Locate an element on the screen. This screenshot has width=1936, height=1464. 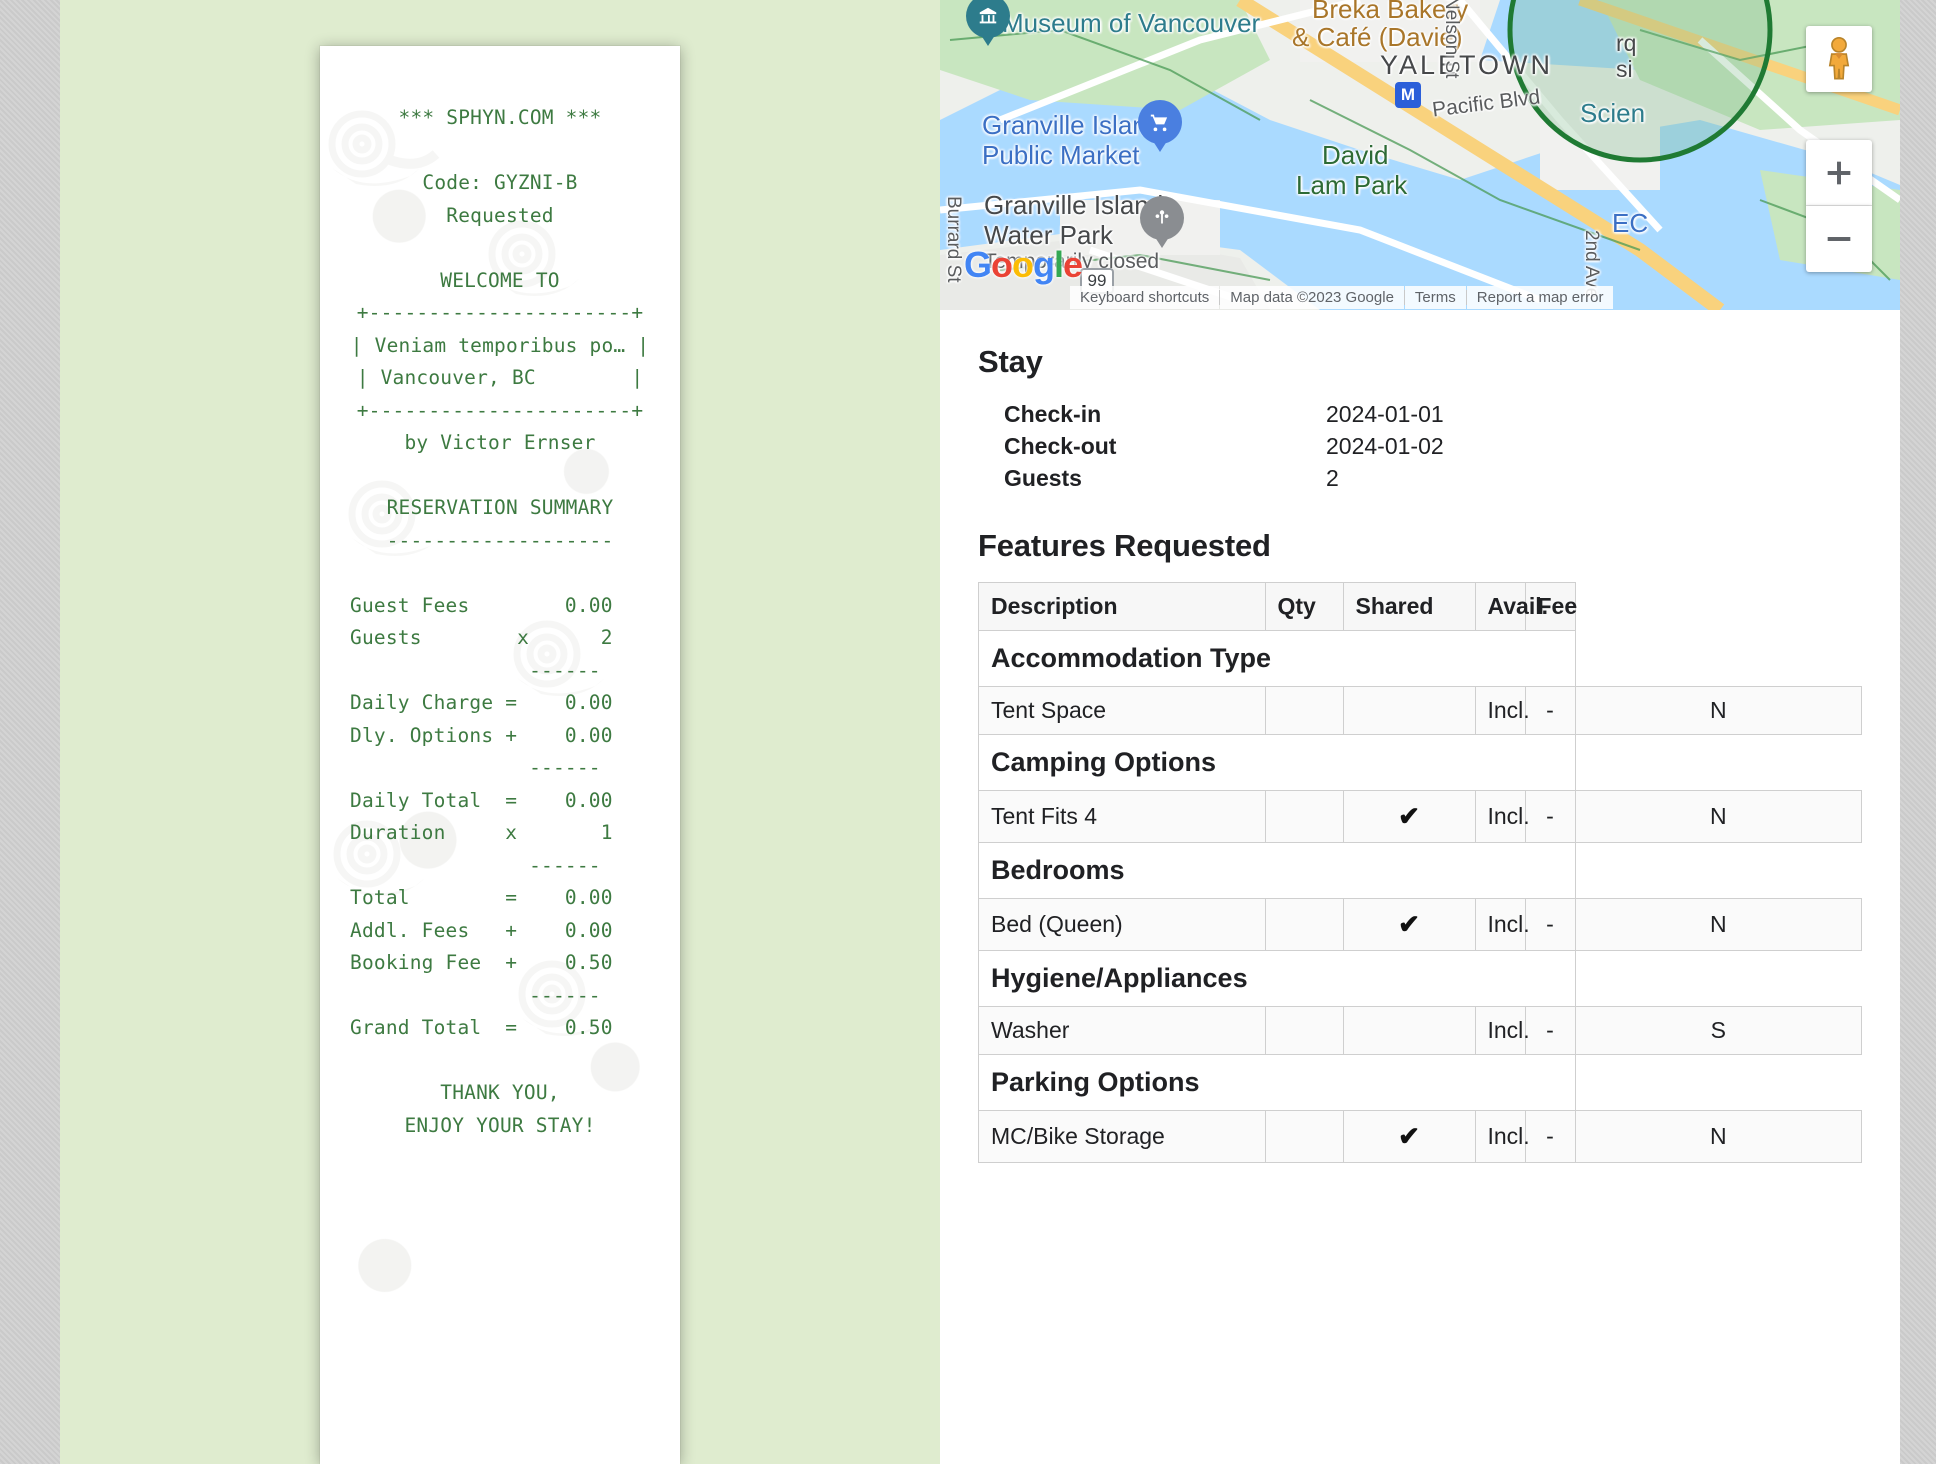
receipt-line: Dly. Options + 0.00 is located at coordinates (481, 735).